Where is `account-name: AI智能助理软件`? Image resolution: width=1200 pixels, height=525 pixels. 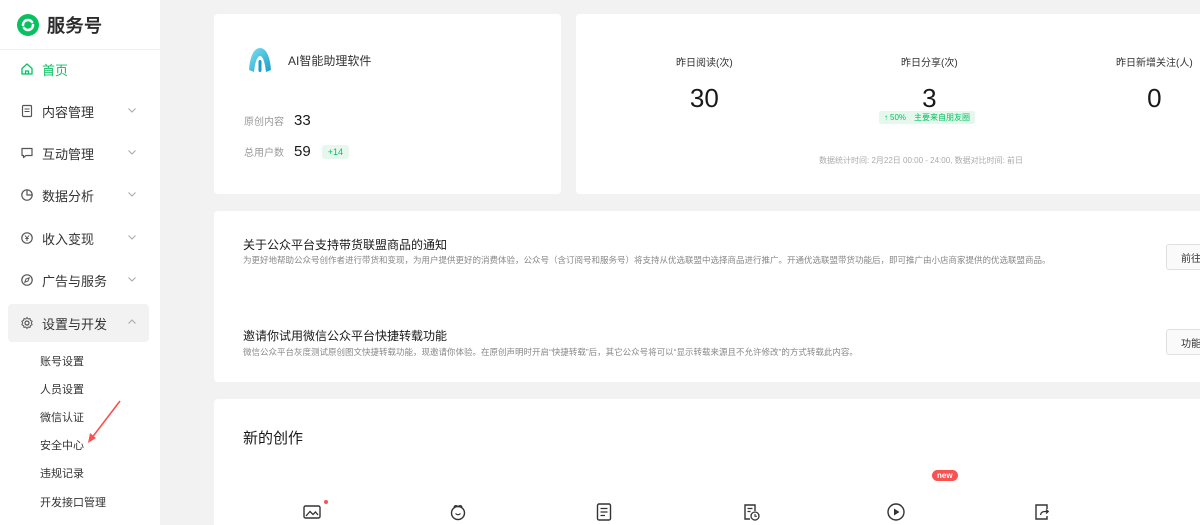
account-name: AI智能助理软件 is located at coordinates (330, 61).